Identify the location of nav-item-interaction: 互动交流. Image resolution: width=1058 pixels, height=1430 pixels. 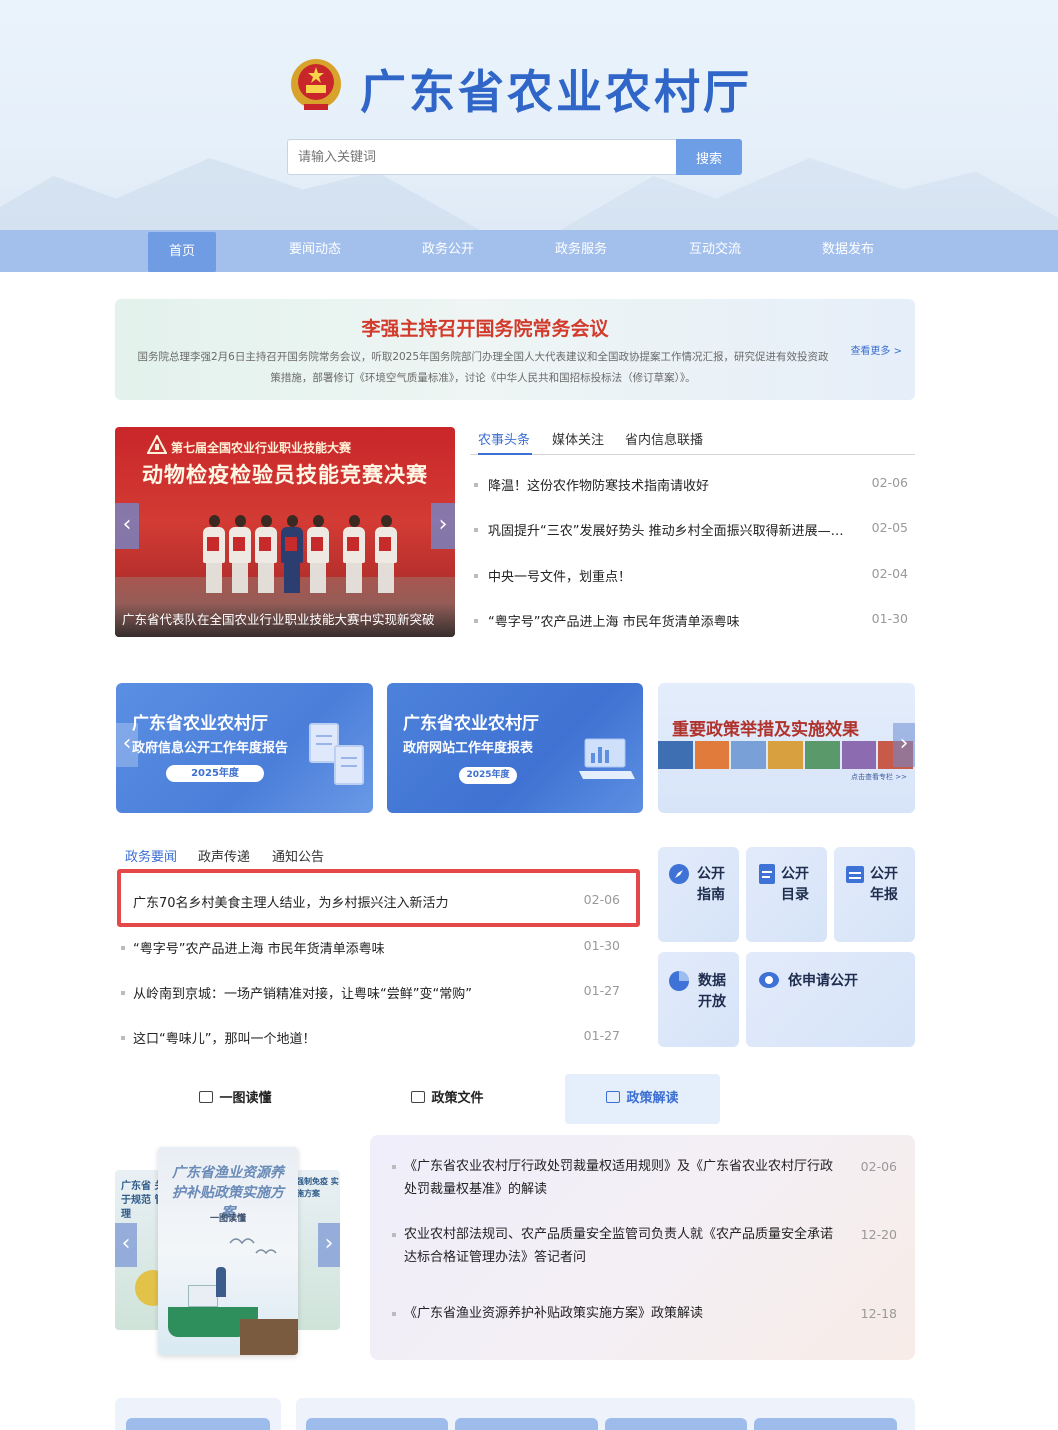
(715, 251).